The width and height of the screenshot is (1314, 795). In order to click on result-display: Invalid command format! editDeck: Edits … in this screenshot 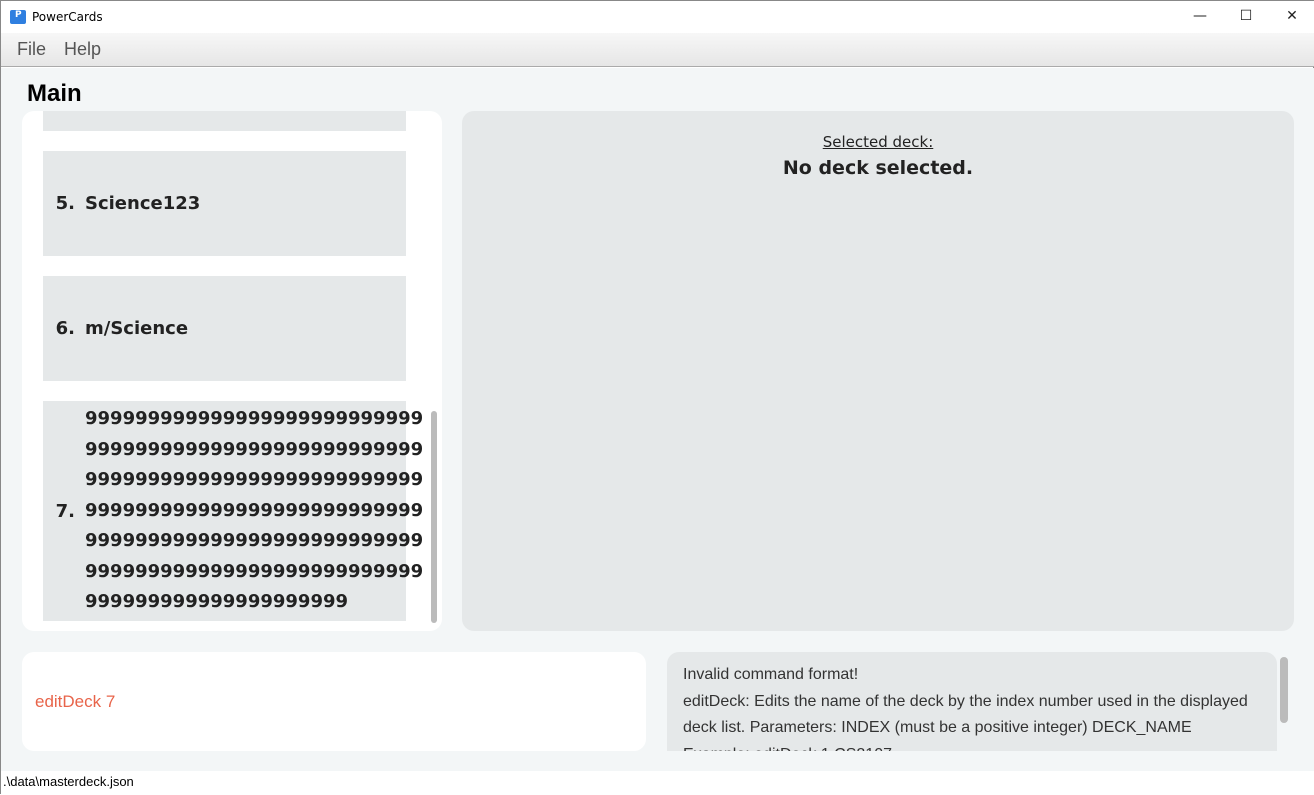, I will do `click(972, 701)`.